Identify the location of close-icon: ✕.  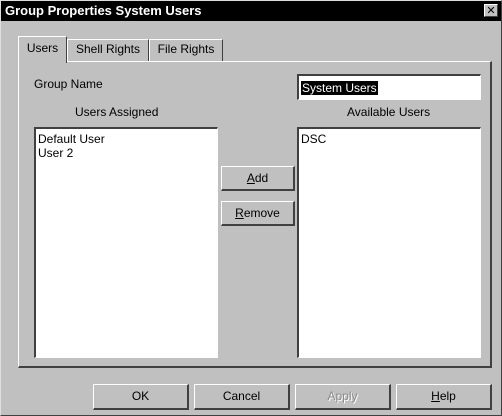
(491, 11).